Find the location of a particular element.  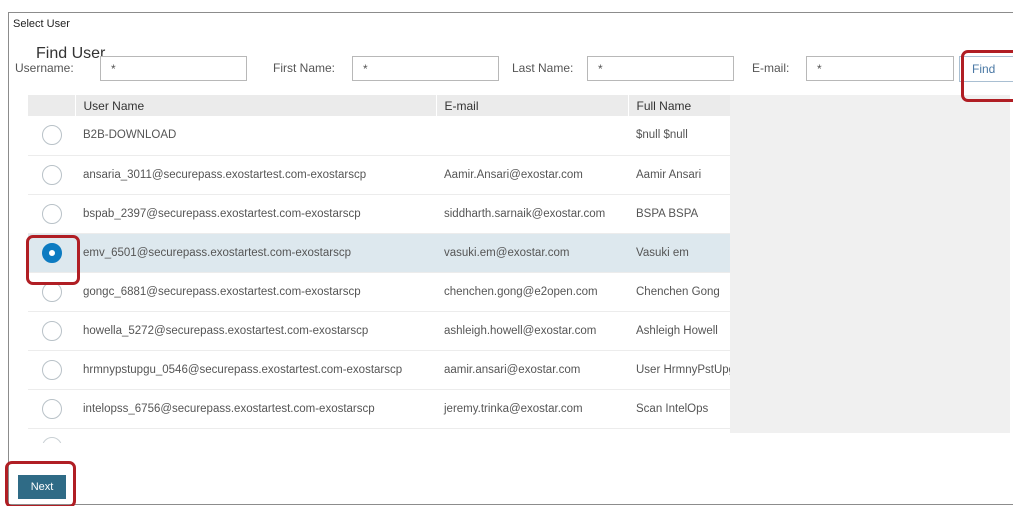

search-criteria: Username: First Name: Last Name: E-mail: is located at coordinates (506, 69).